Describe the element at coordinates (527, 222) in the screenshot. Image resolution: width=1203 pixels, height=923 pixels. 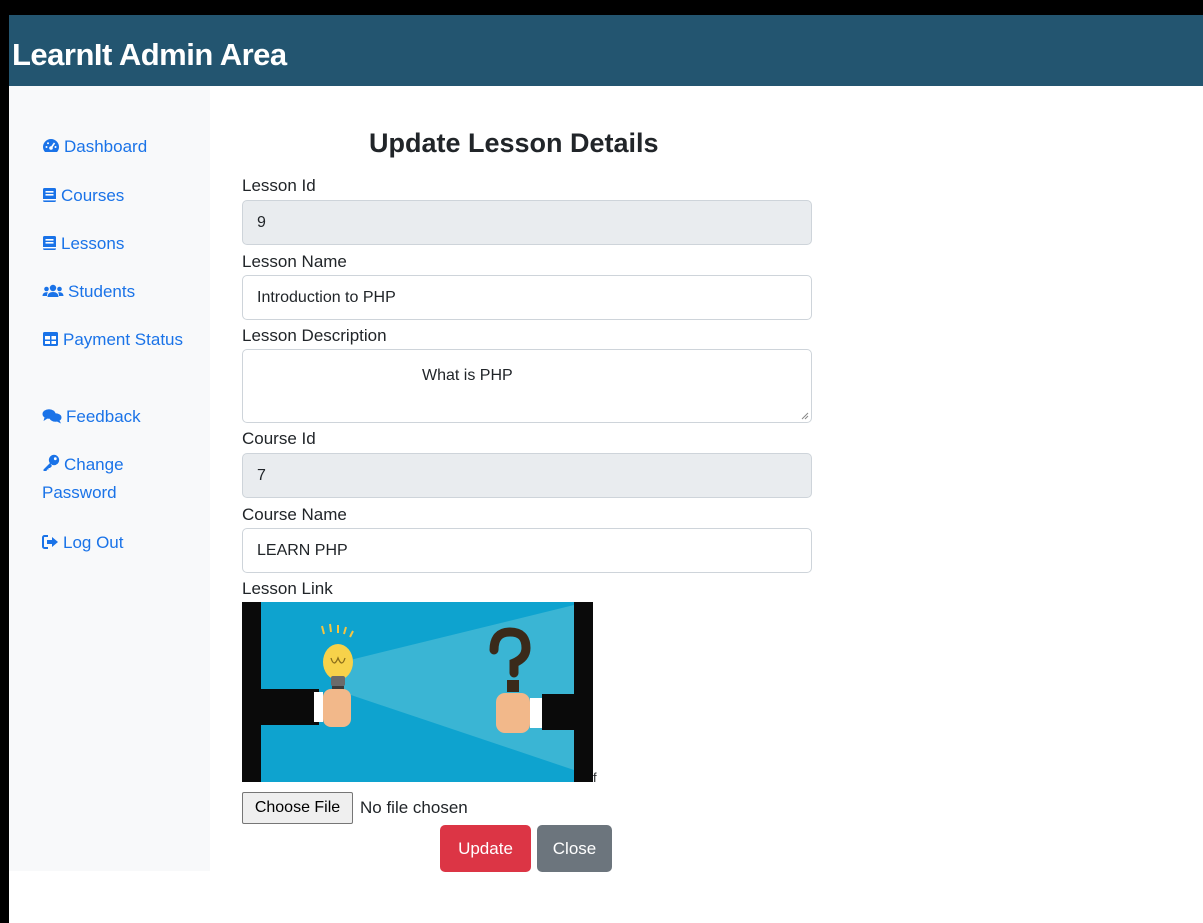
I see `lesson-id-field: 9` at that location.